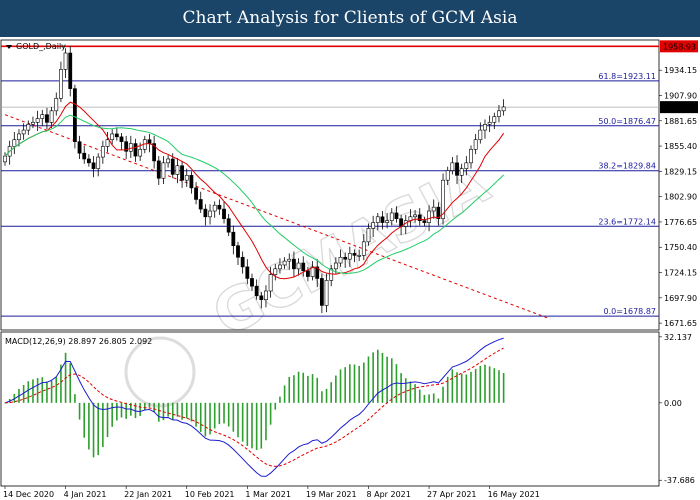 This screenshot has width=700, height=500. What do you see at coordinates (680, 171) in the screenshot?
I see `price-tick-label: 1829.15` at bounding box center [680, 171].